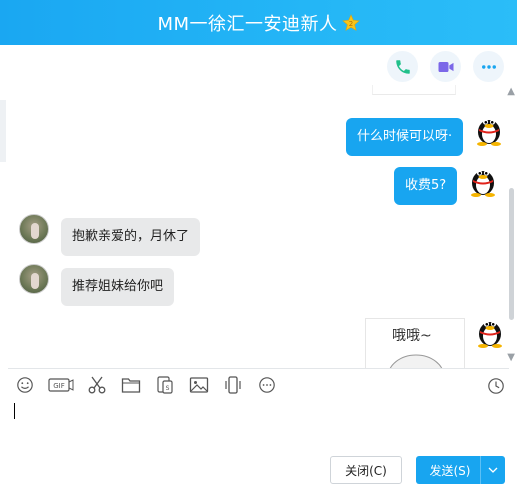  I want to click on folder-icon, so click(131, 385).